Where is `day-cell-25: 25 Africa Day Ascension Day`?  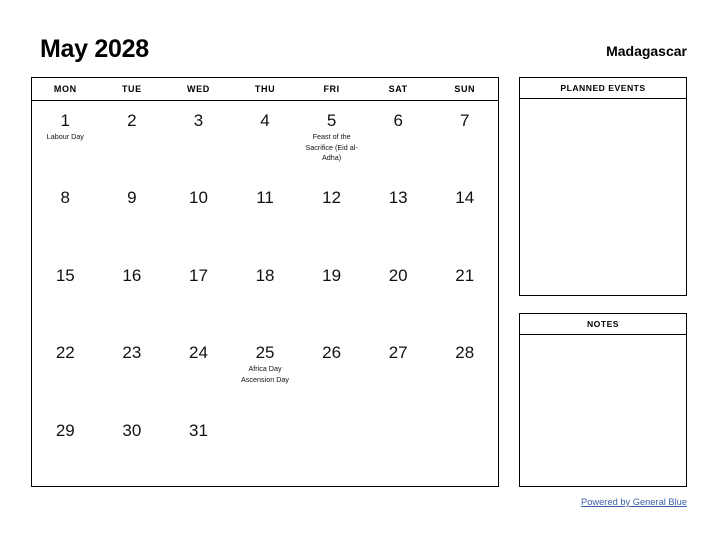
day-cell-25: 25 Africa Day Ascension Day is located at coordinates (265, 371).